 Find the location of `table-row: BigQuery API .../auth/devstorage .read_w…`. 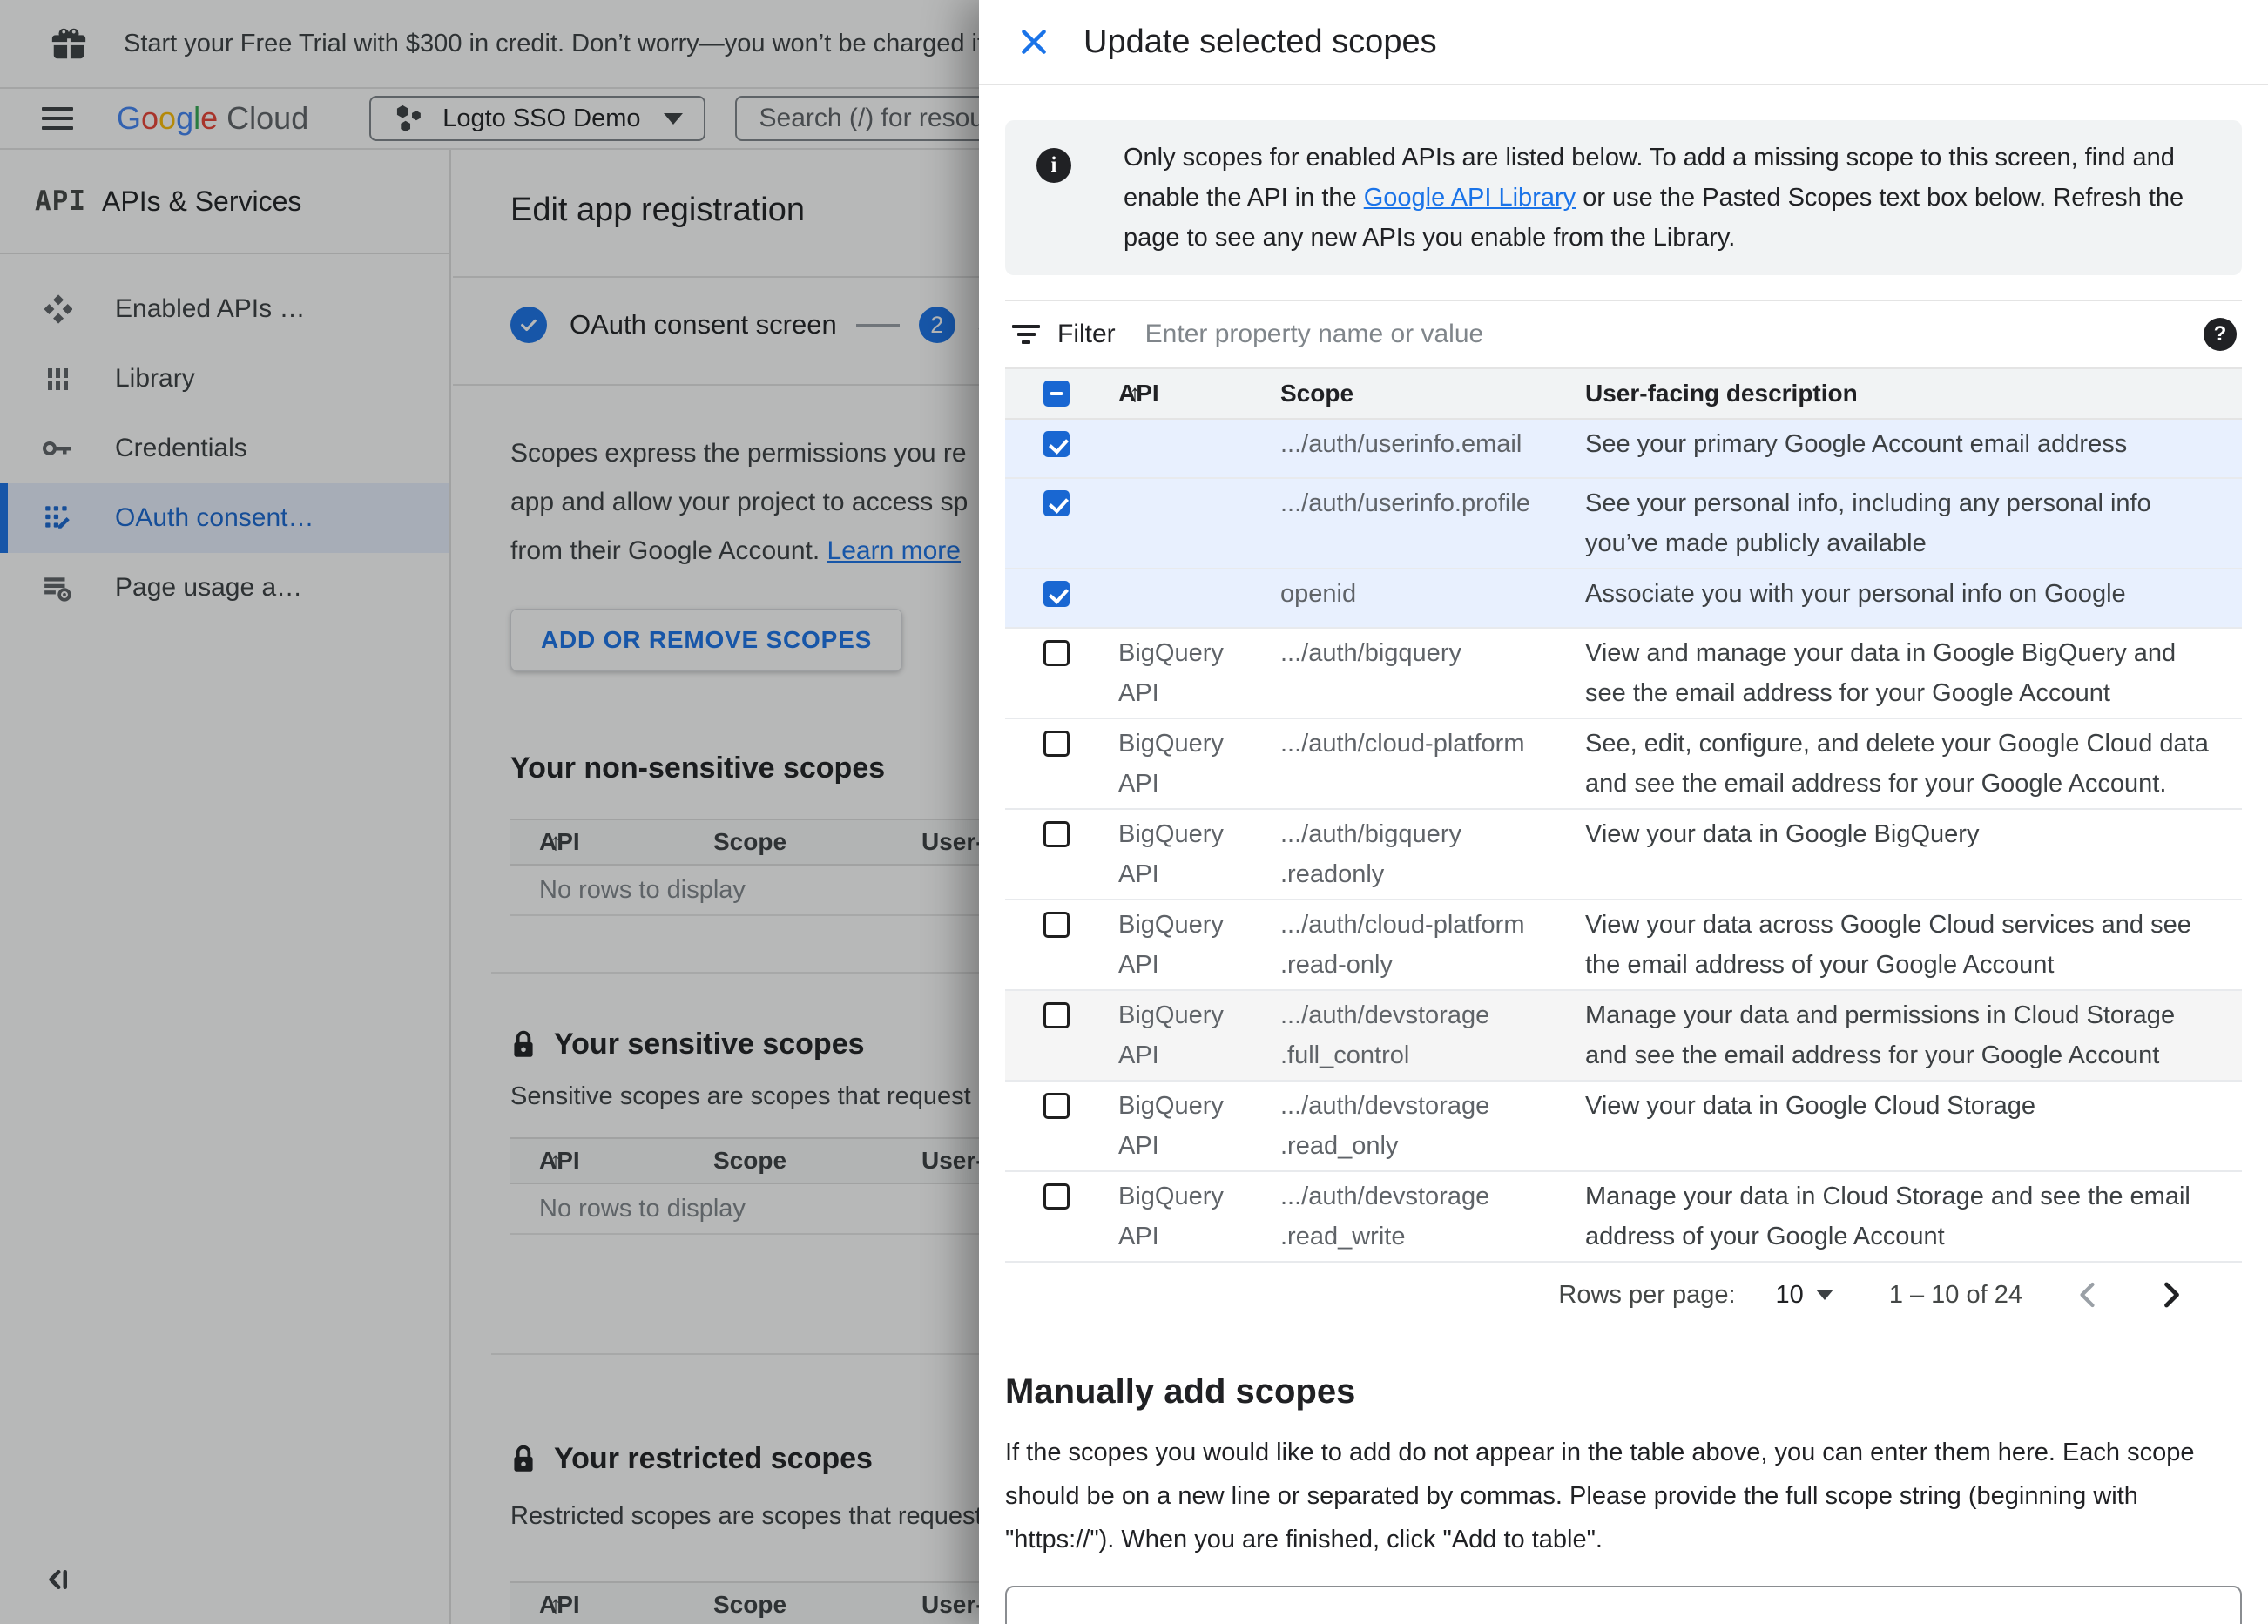

table-row: BigQuery API .../auth/devstorage .read_w… is located at coordinates (1623, 1218).